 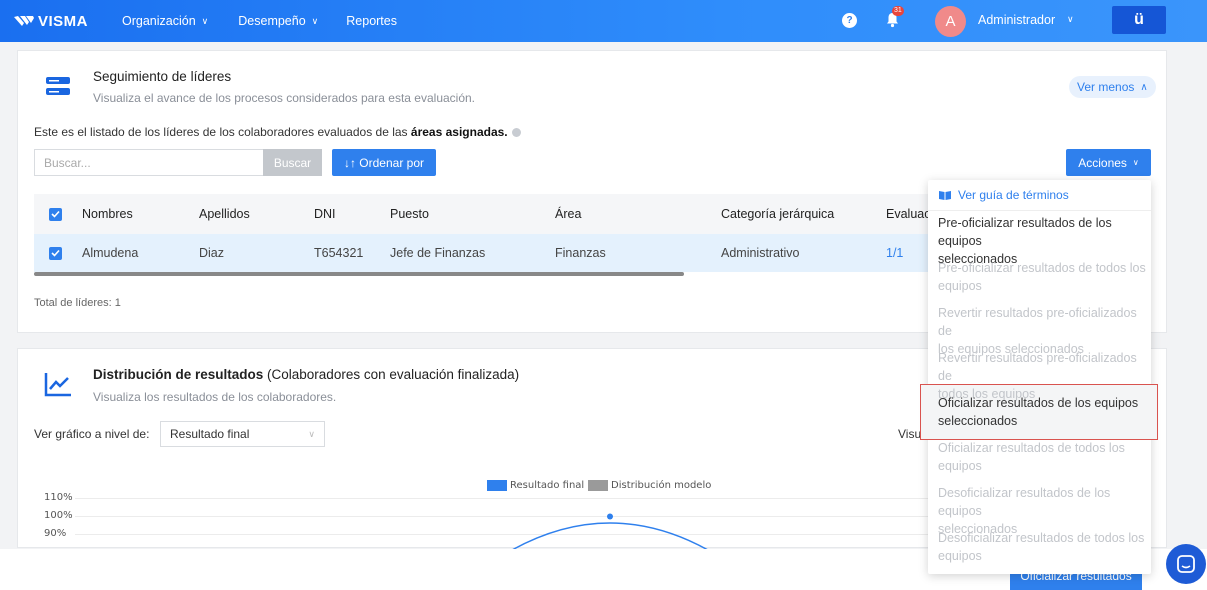 I want to click on search-button: Buscar, so click(x=292, y=162).